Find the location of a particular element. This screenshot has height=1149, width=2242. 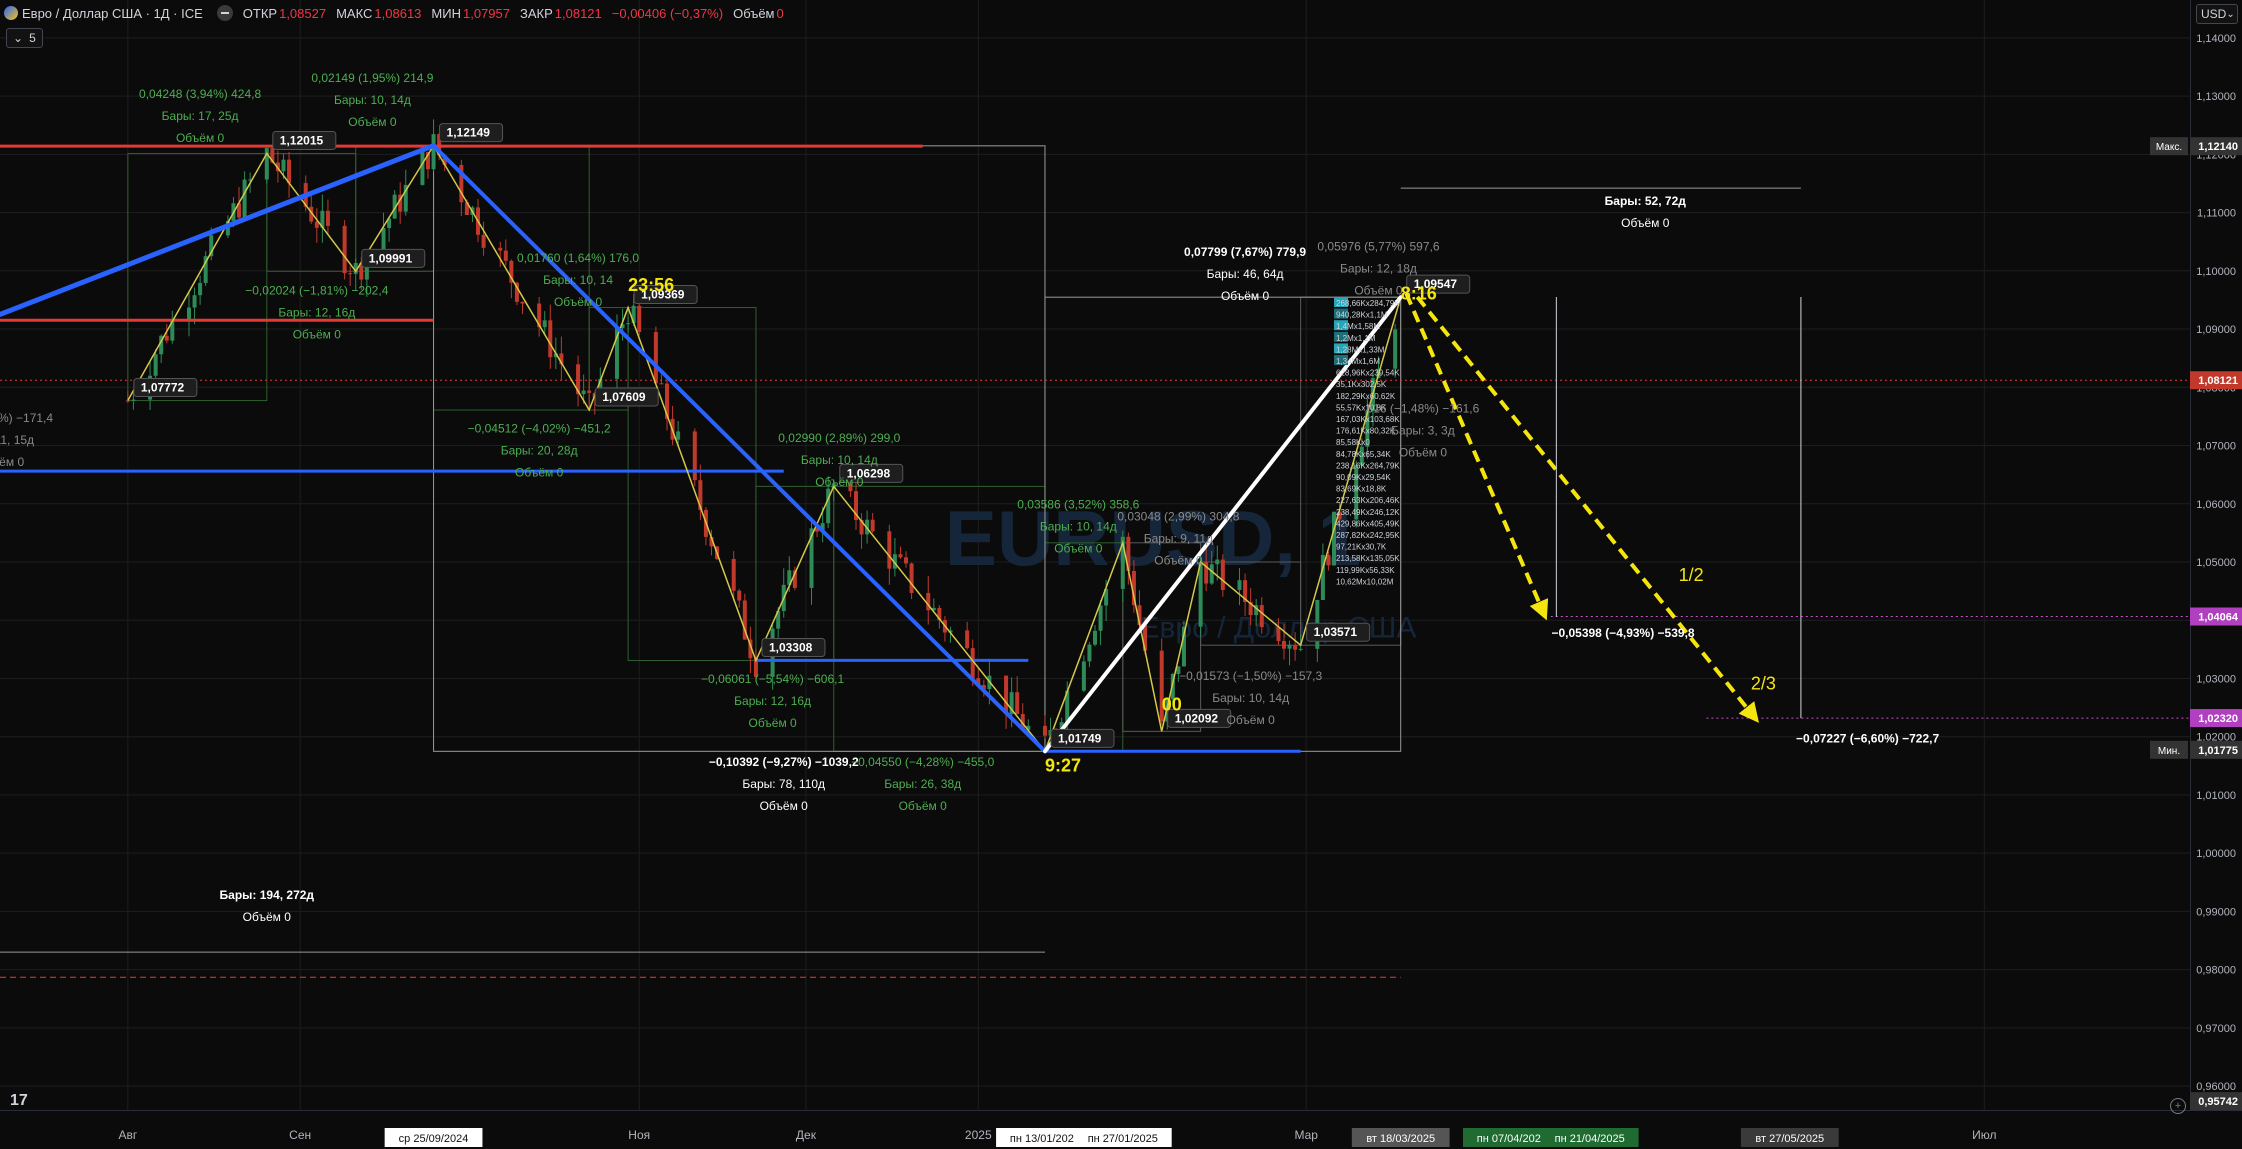

measure-label: −0,01573 (−1,50%) −157,3 is located at coordinates (1250, 676).